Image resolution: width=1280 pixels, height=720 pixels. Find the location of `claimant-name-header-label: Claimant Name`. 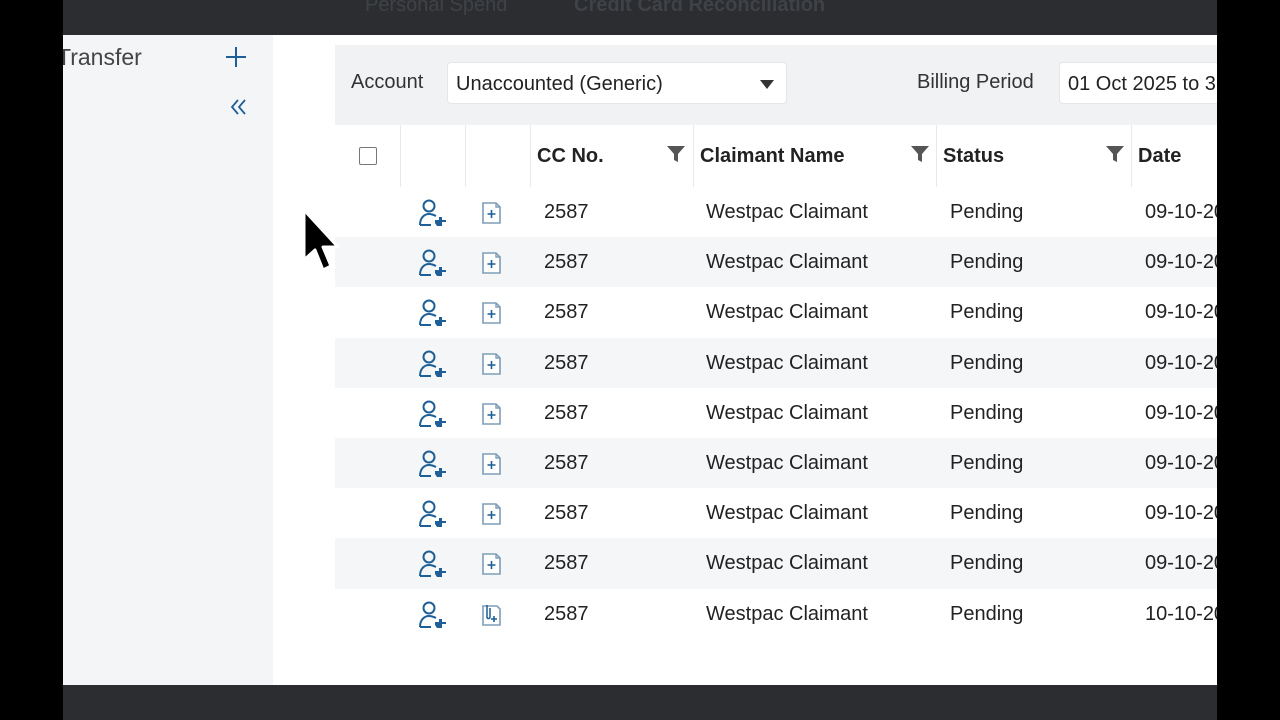

claimant-name-header-label: Claimant Name is located at coordinates (772, 156).